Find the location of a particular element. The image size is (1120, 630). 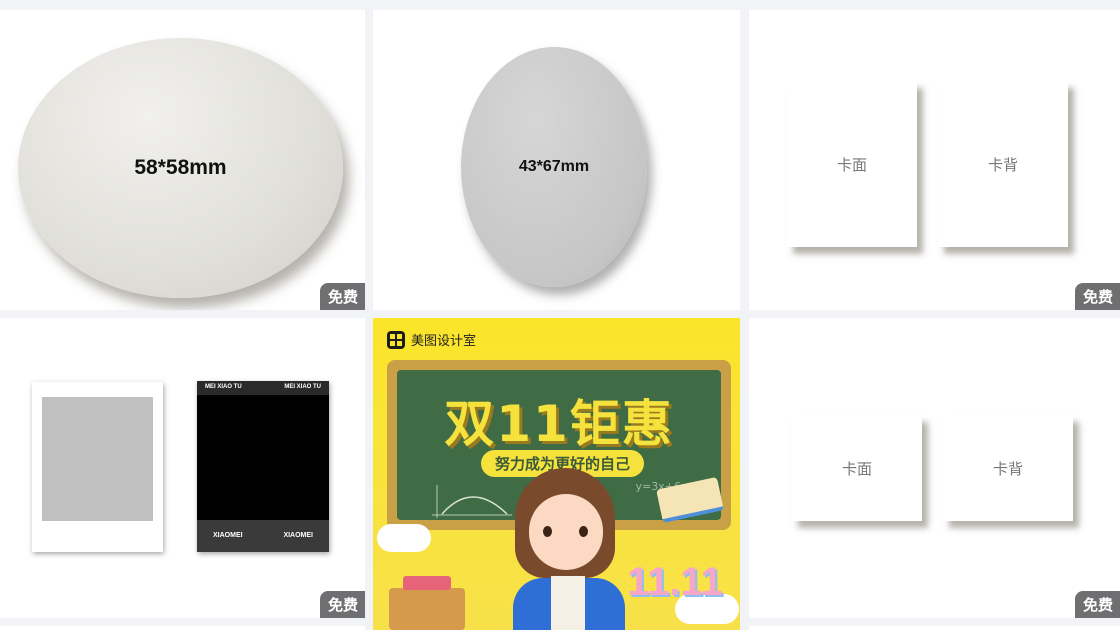

brand-text-bottom-left: XIAOMEI is located at coordinates (228, 535).